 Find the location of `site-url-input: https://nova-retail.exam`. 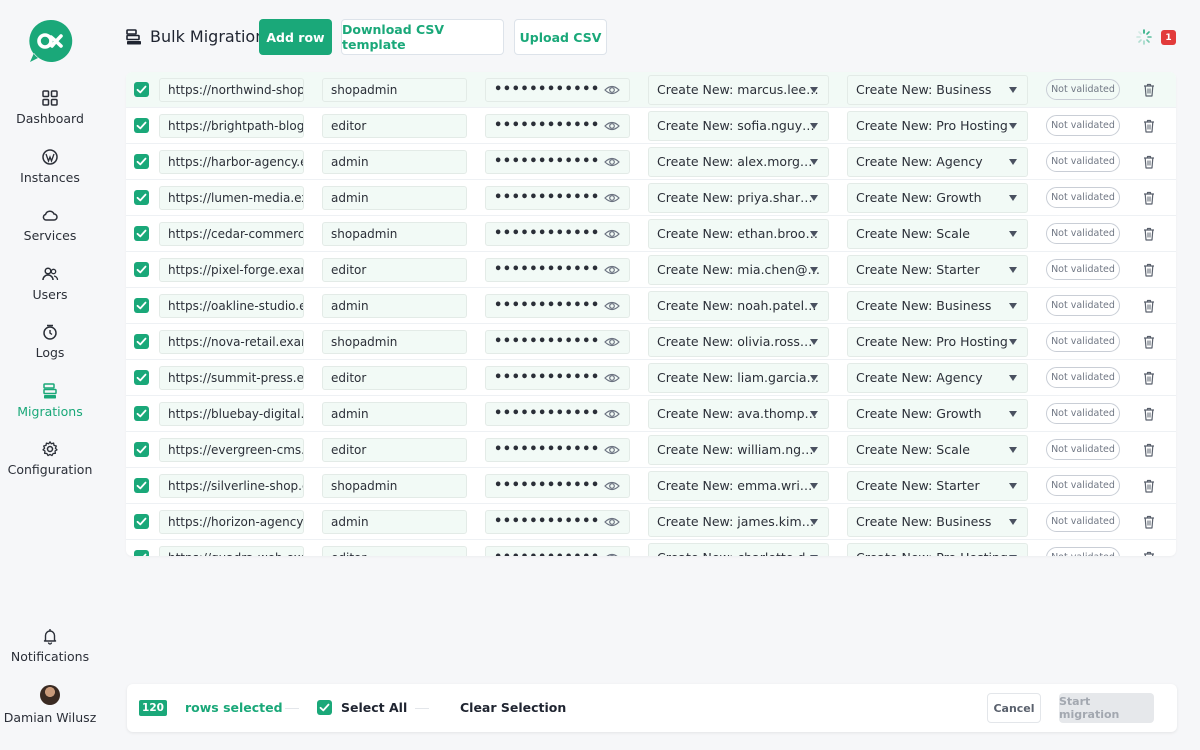

site-url-input: https://nova-retail.exam is located at coordinates (231, 342).